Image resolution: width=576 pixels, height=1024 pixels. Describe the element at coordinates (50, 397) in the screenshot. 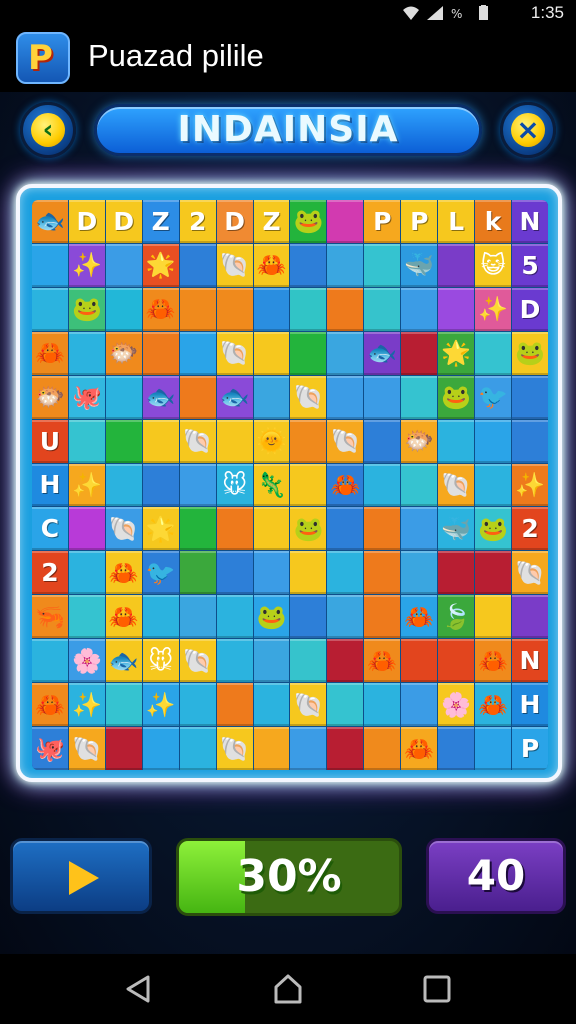

I see `board-cell: 🐡` at that location.